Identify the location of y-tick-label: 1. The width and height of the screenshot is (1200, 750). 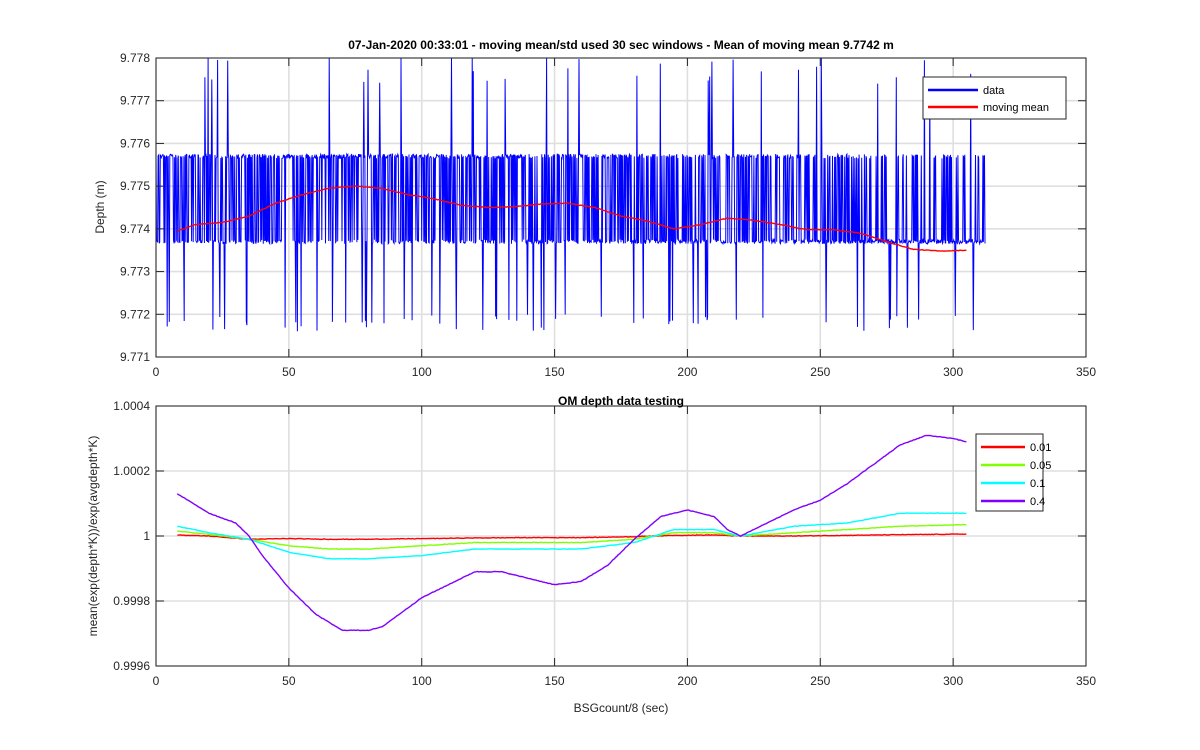
(146, 536).